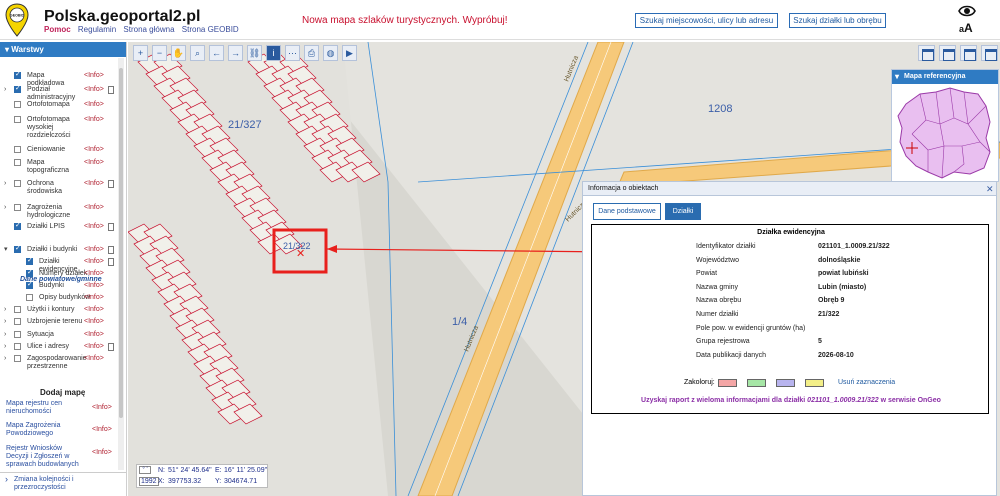 This screenshot has height=496, width=1000. Describe the element at coordinates (947, 53) in the screenshot. I see `layout-center-icon` at that location.